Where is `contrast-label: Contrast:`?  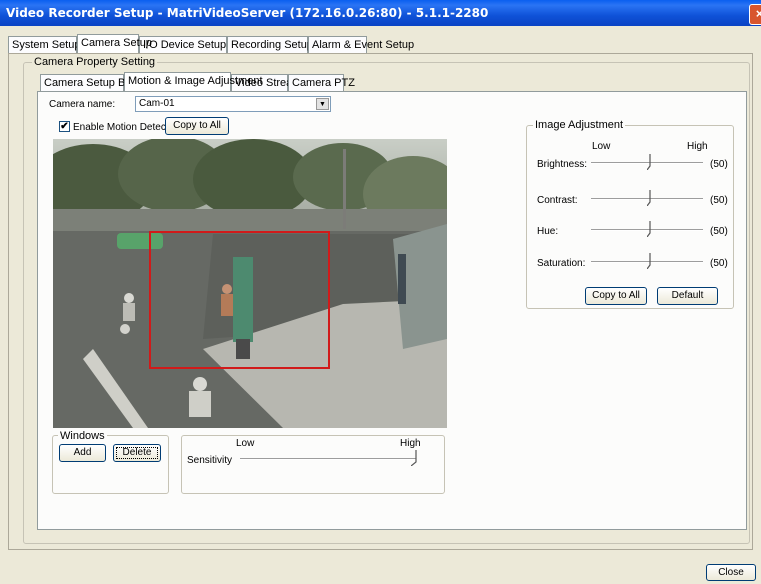 contrast-label: Contrast: is located at coordinates (557, 200).